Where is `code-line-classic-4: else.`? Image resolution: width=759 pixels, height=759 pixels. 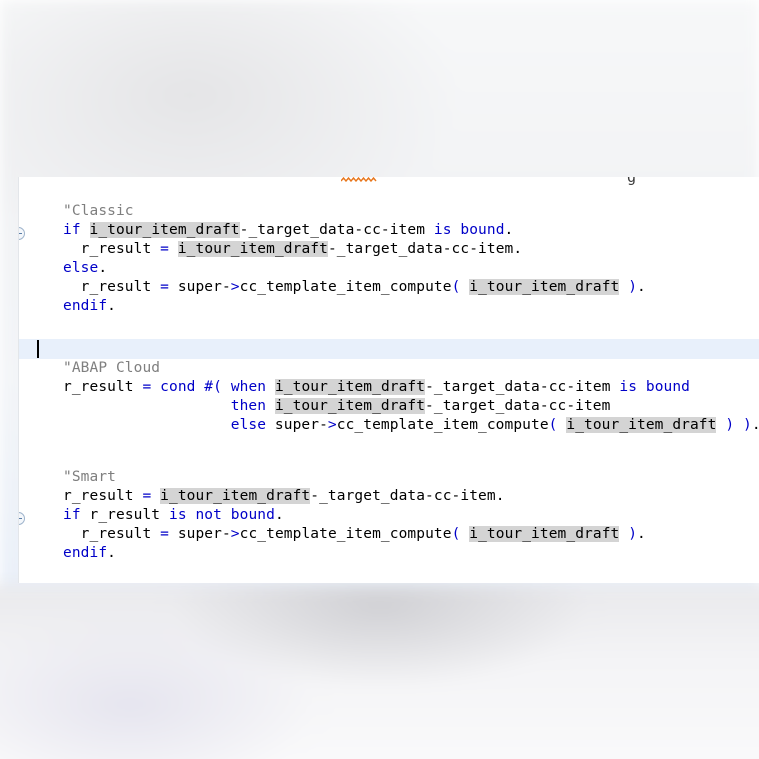
code-line-classic-4: else. is located at coordinates (389, 268).